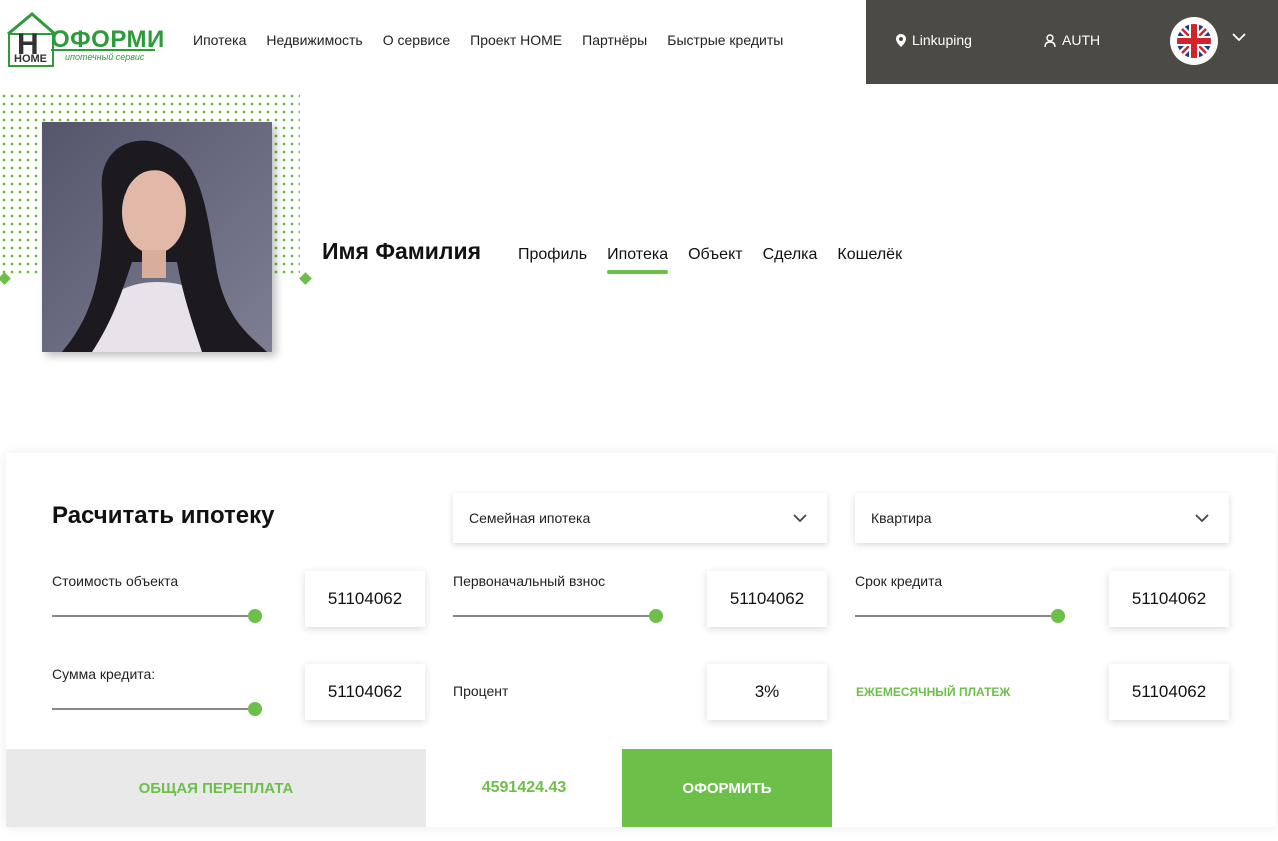  What do you see at coordinates (481, 691) in the screenshot?
I see `rate-label: Процент` at bounding box center [481, 691].